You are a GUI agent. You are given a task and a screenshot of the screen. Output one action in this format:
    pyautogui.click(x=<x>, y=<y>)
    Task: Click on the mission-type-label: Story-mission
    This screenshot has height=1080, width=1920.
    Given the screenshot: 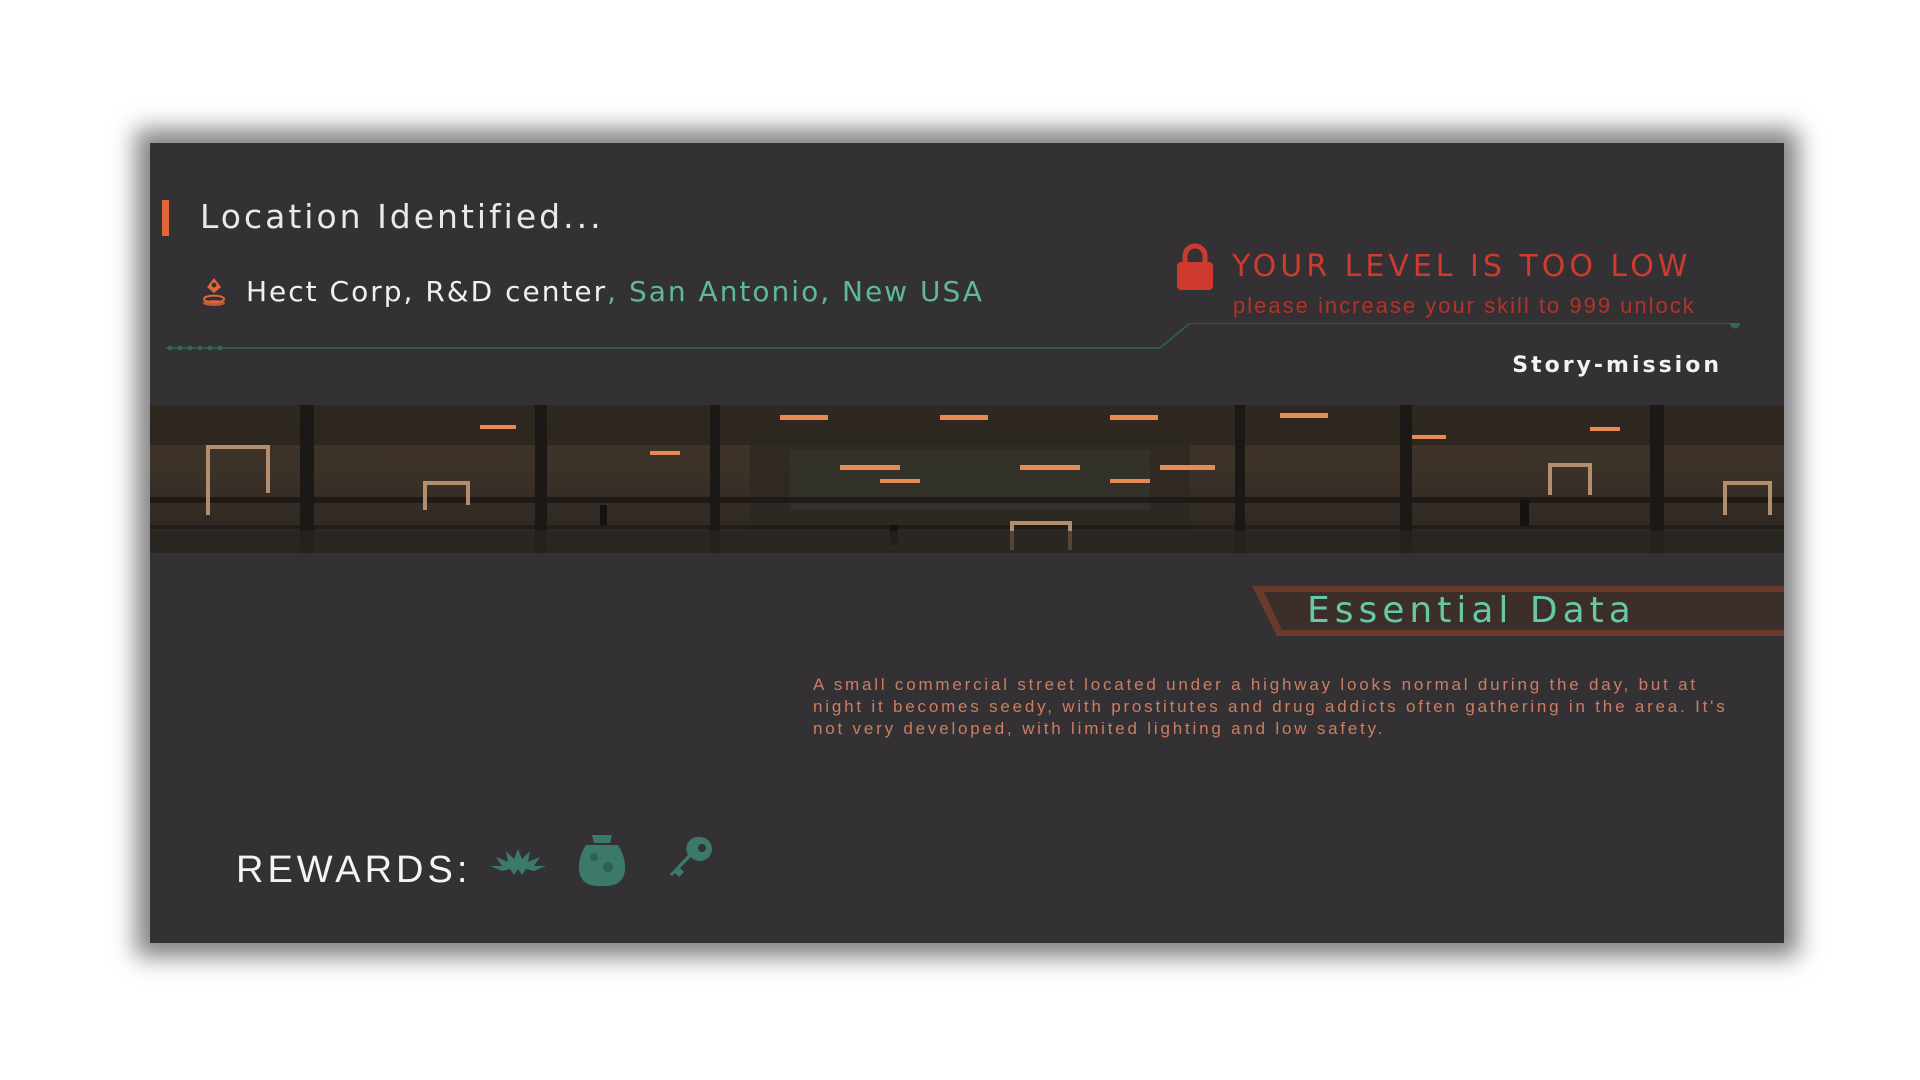 What is the action you would take?
    pyautogui.click(x=1617, y=365)
    